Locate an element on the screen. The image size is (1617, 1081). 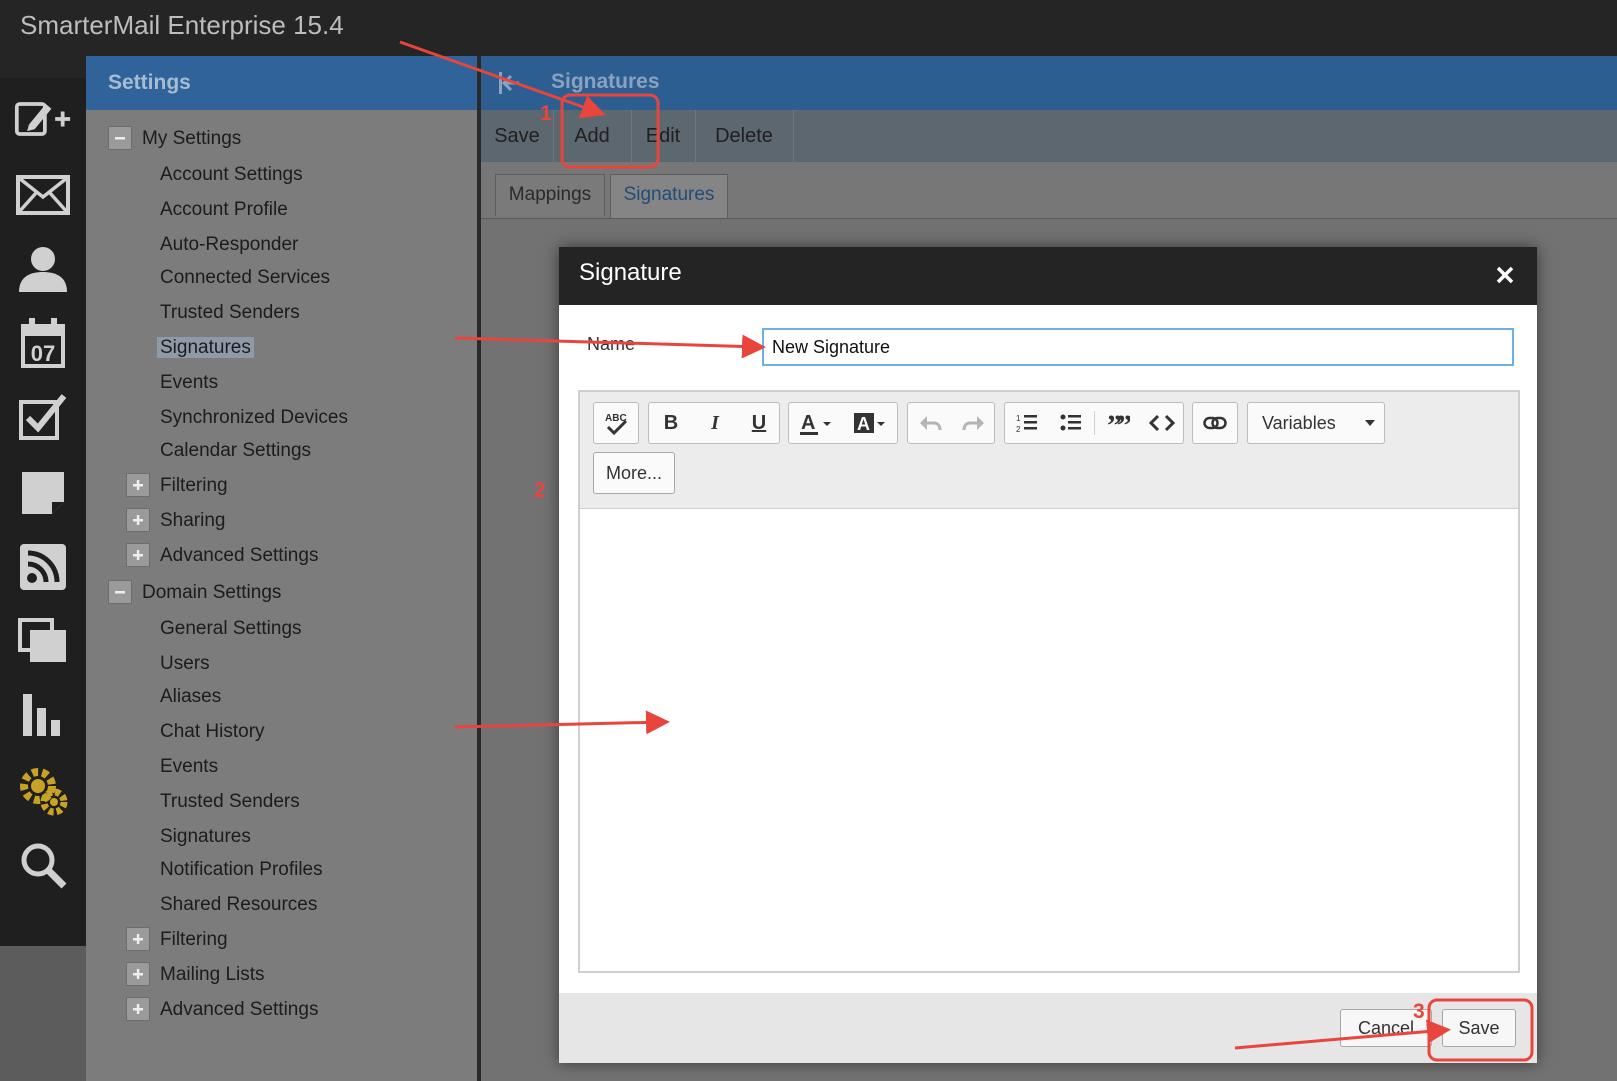
tab-mappings: Mappings is located at coordinates (550, 195).